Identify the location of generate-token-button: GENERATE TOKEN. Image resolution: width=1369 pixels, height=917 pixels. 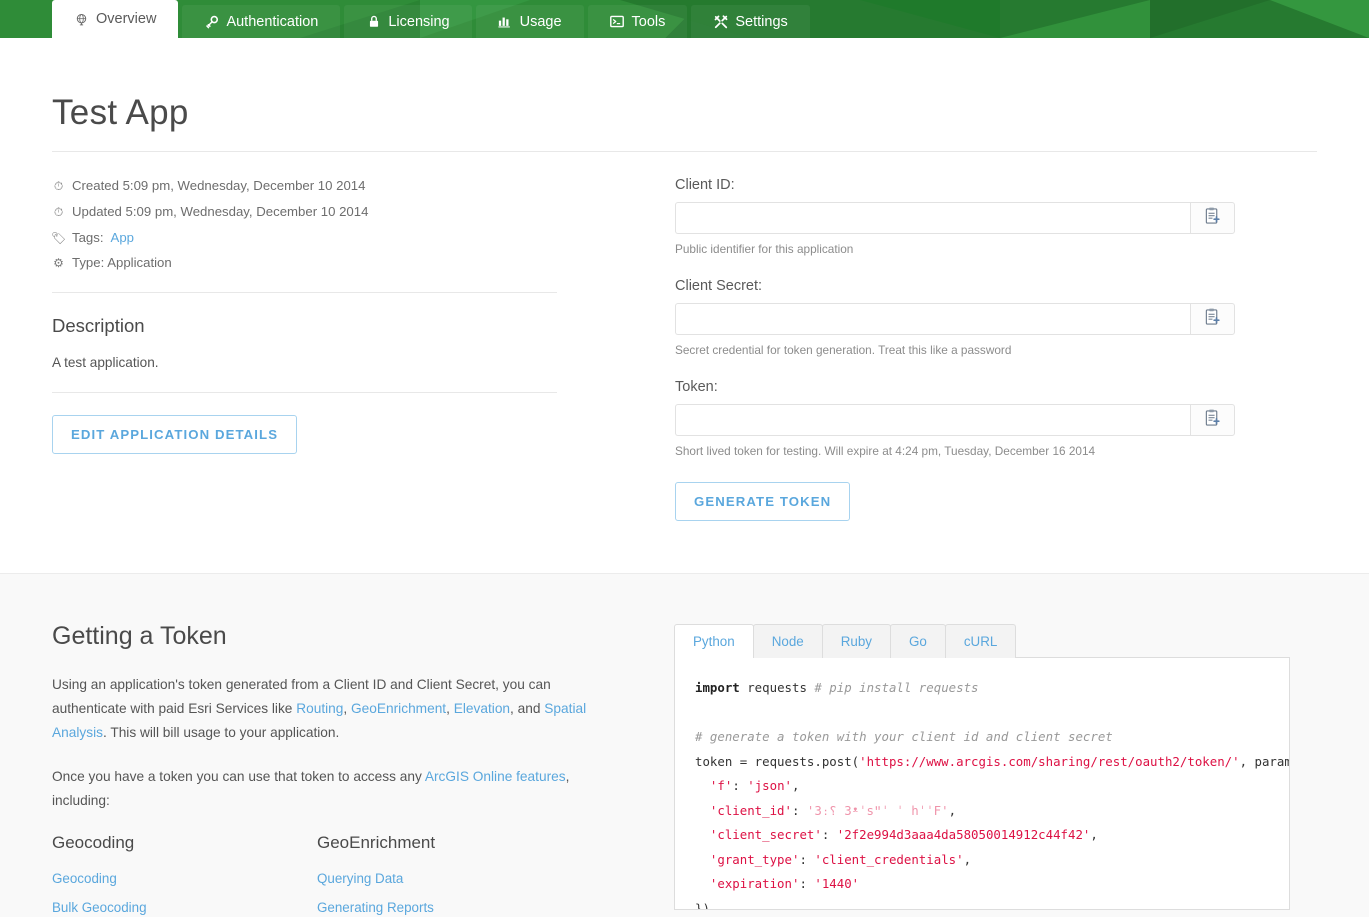
(763, 501).